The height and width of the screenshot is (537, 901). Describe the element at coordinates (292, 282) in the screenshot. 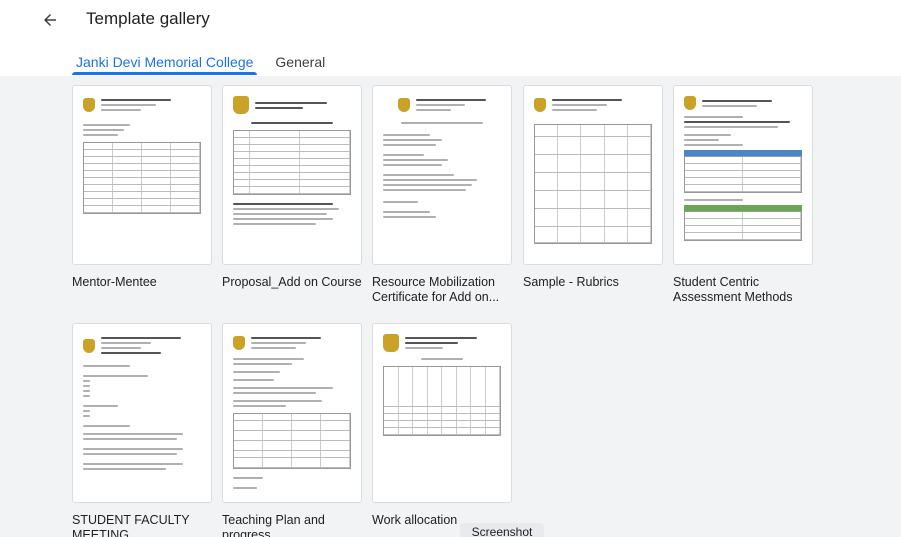

I see `template-name: Proposal_Add on Course` at that location.